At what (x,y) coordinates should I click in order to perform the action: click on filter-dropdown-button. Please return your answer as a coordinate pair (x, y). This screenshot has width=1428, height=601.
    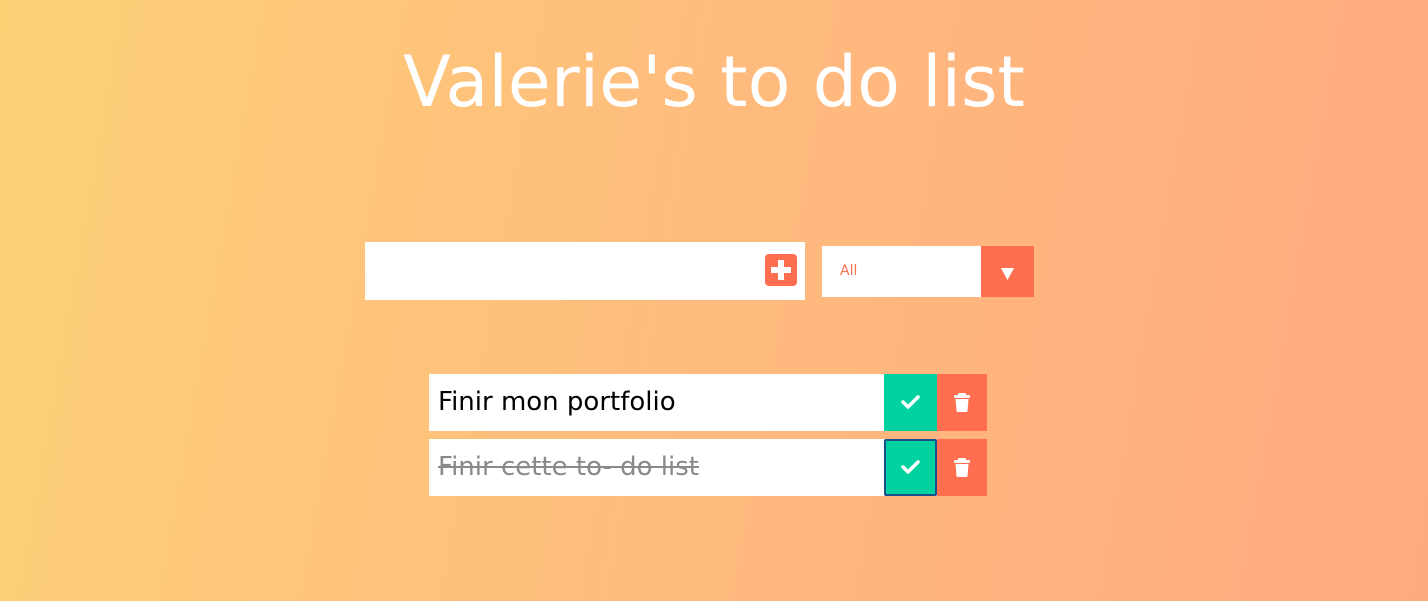
    Looking at the image, I should click on (1007, 271).